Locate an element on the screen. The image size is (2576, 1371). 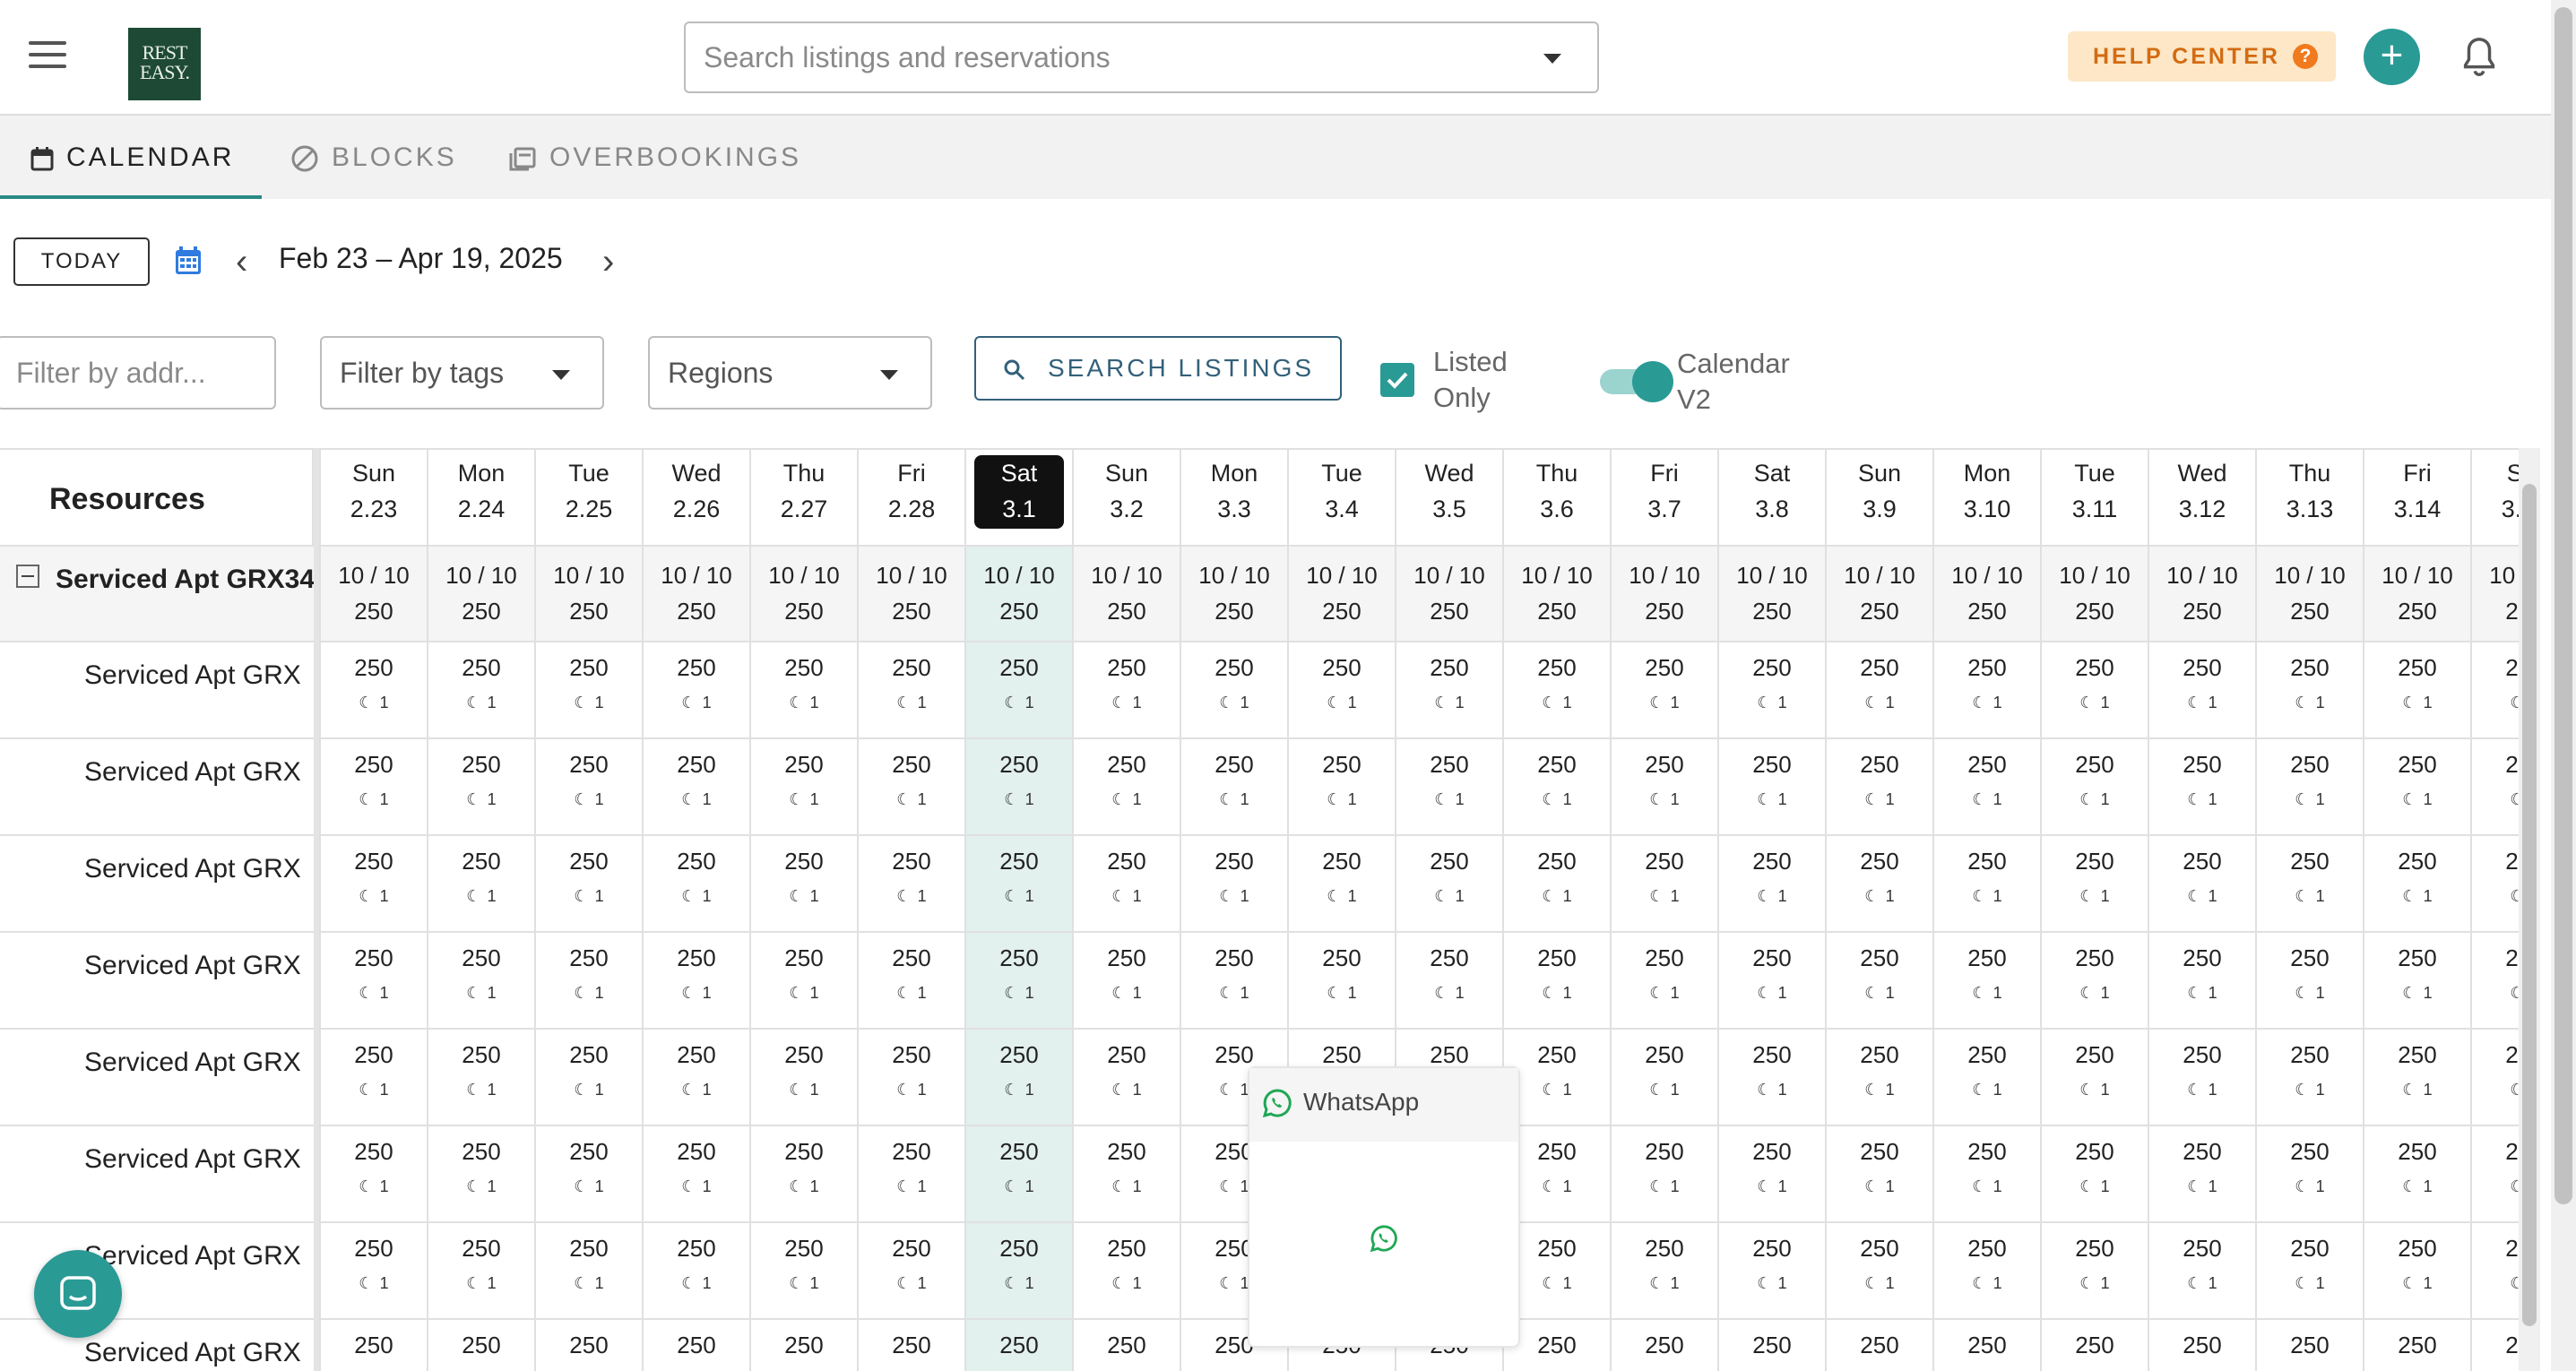
hamburger-menu-icon is located at coordinates (47, 56).